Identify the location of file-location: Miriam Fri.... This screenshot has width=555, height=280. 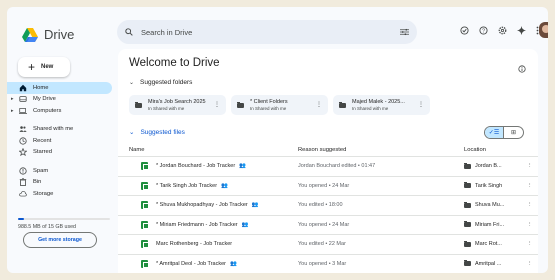
(489, 225).